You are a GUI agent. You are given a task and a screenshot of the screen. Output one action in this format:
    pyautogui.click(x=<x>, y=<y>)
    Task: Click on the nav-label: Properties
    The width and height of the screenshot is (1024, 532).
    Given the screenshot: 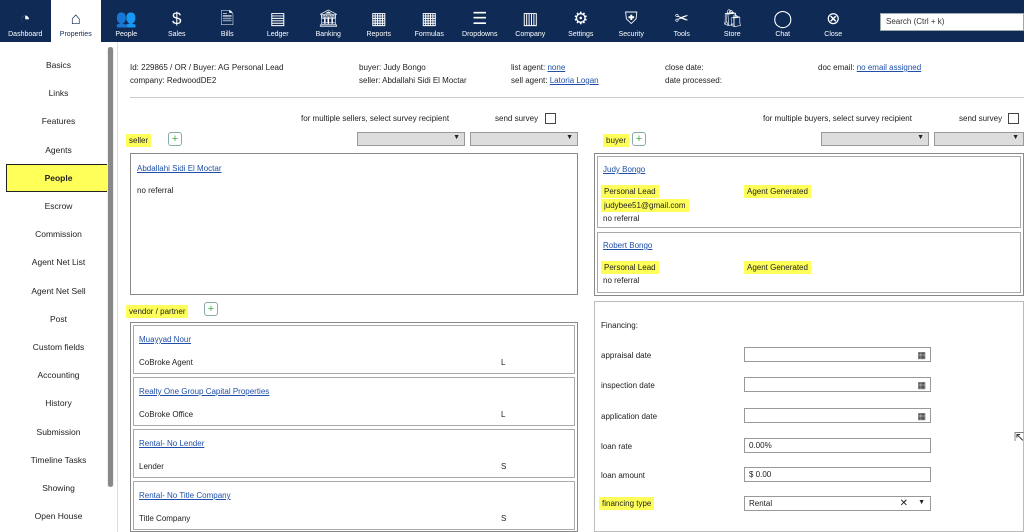 What is the action you would take?
    pyautogui.click(x=75, y=34)
    